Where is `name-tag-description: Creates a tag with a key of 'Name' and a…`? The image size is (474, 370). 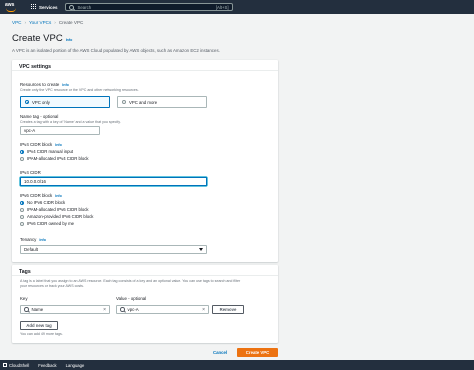
name-tag-description: Creates a tag with a key of 'Name' and a… is located at coordinates (70, 122).